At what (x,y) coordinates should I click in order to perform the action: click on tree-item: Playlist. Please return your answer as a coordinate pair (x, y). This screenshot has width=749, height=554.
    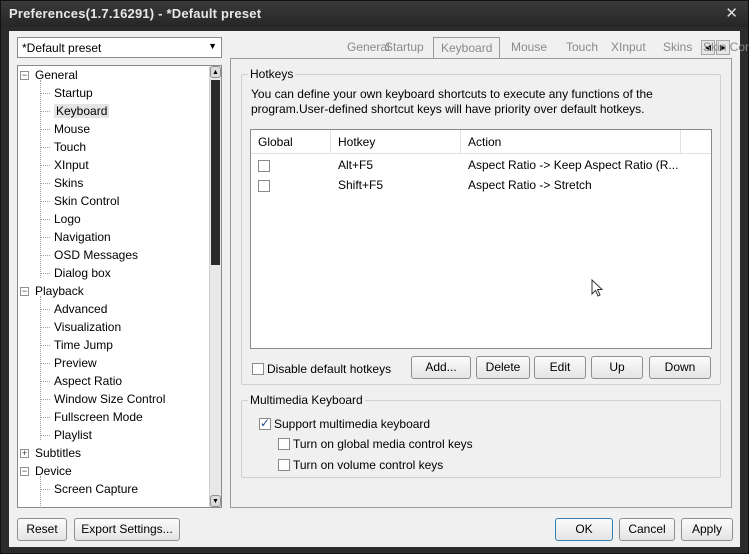
    Looking at the image, I should click on (73, 435).